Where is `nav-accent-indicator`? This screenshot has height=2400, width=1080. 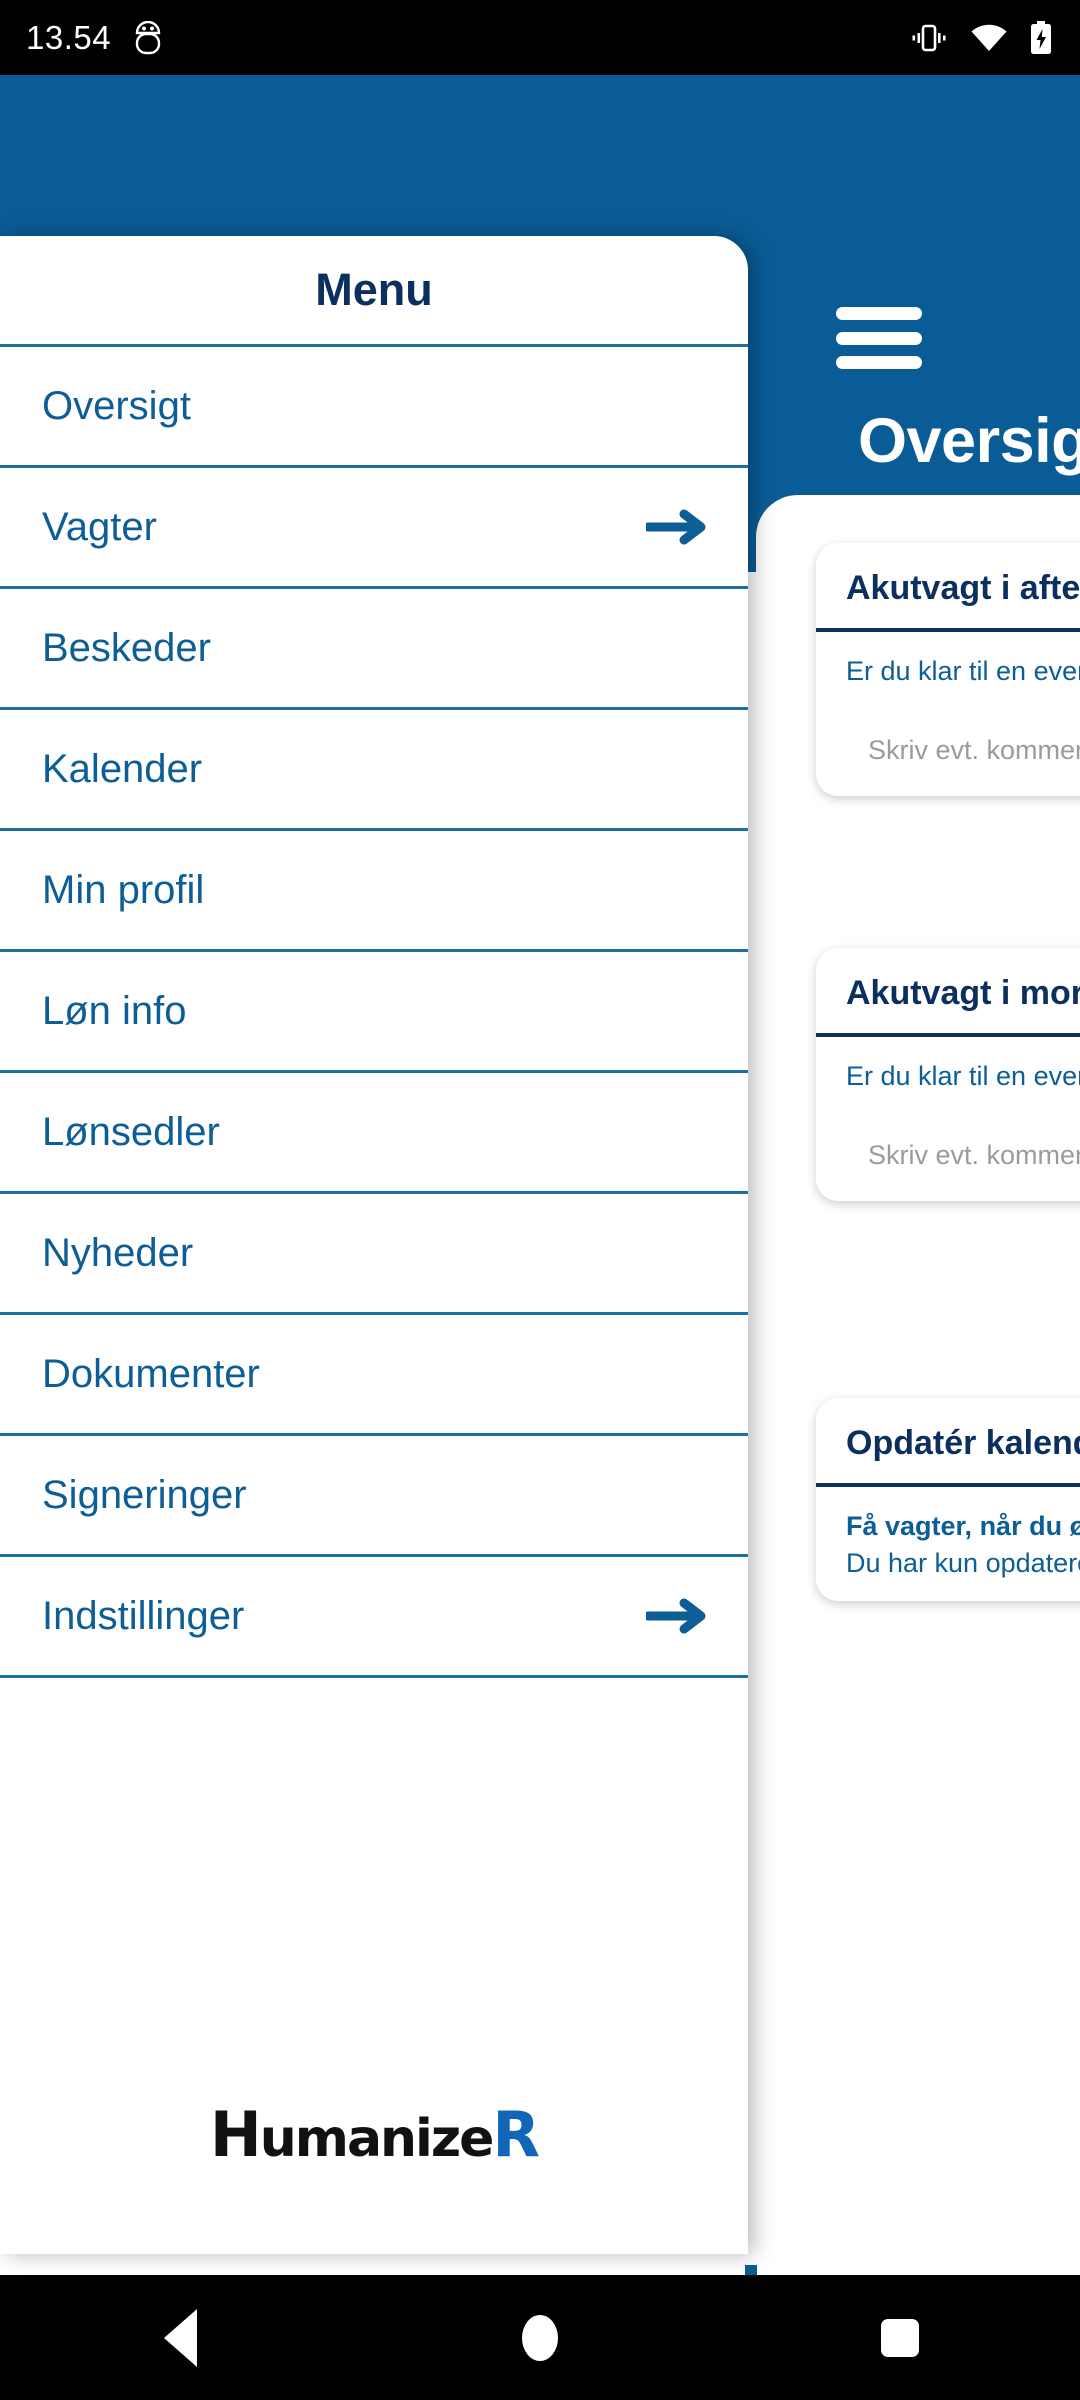 nav-accent-indicator is located at coordinates (751, 2270).